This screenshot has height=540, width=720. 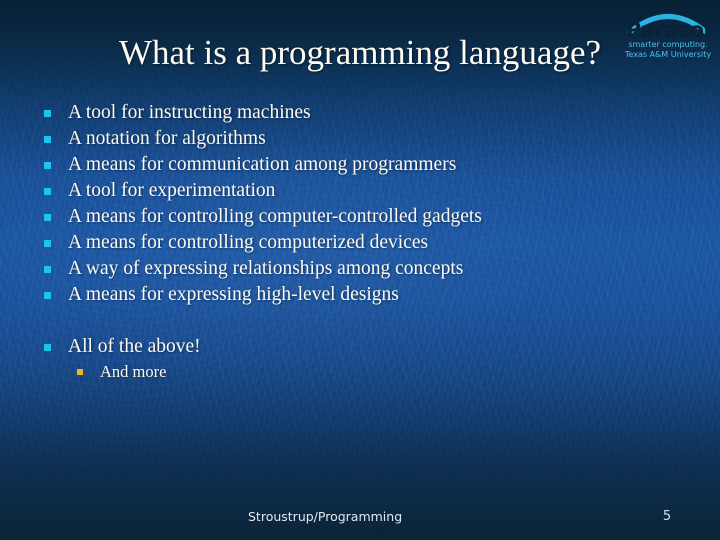 I want to click on list-item: A tool for experimentation, so click(x=360, y=191).